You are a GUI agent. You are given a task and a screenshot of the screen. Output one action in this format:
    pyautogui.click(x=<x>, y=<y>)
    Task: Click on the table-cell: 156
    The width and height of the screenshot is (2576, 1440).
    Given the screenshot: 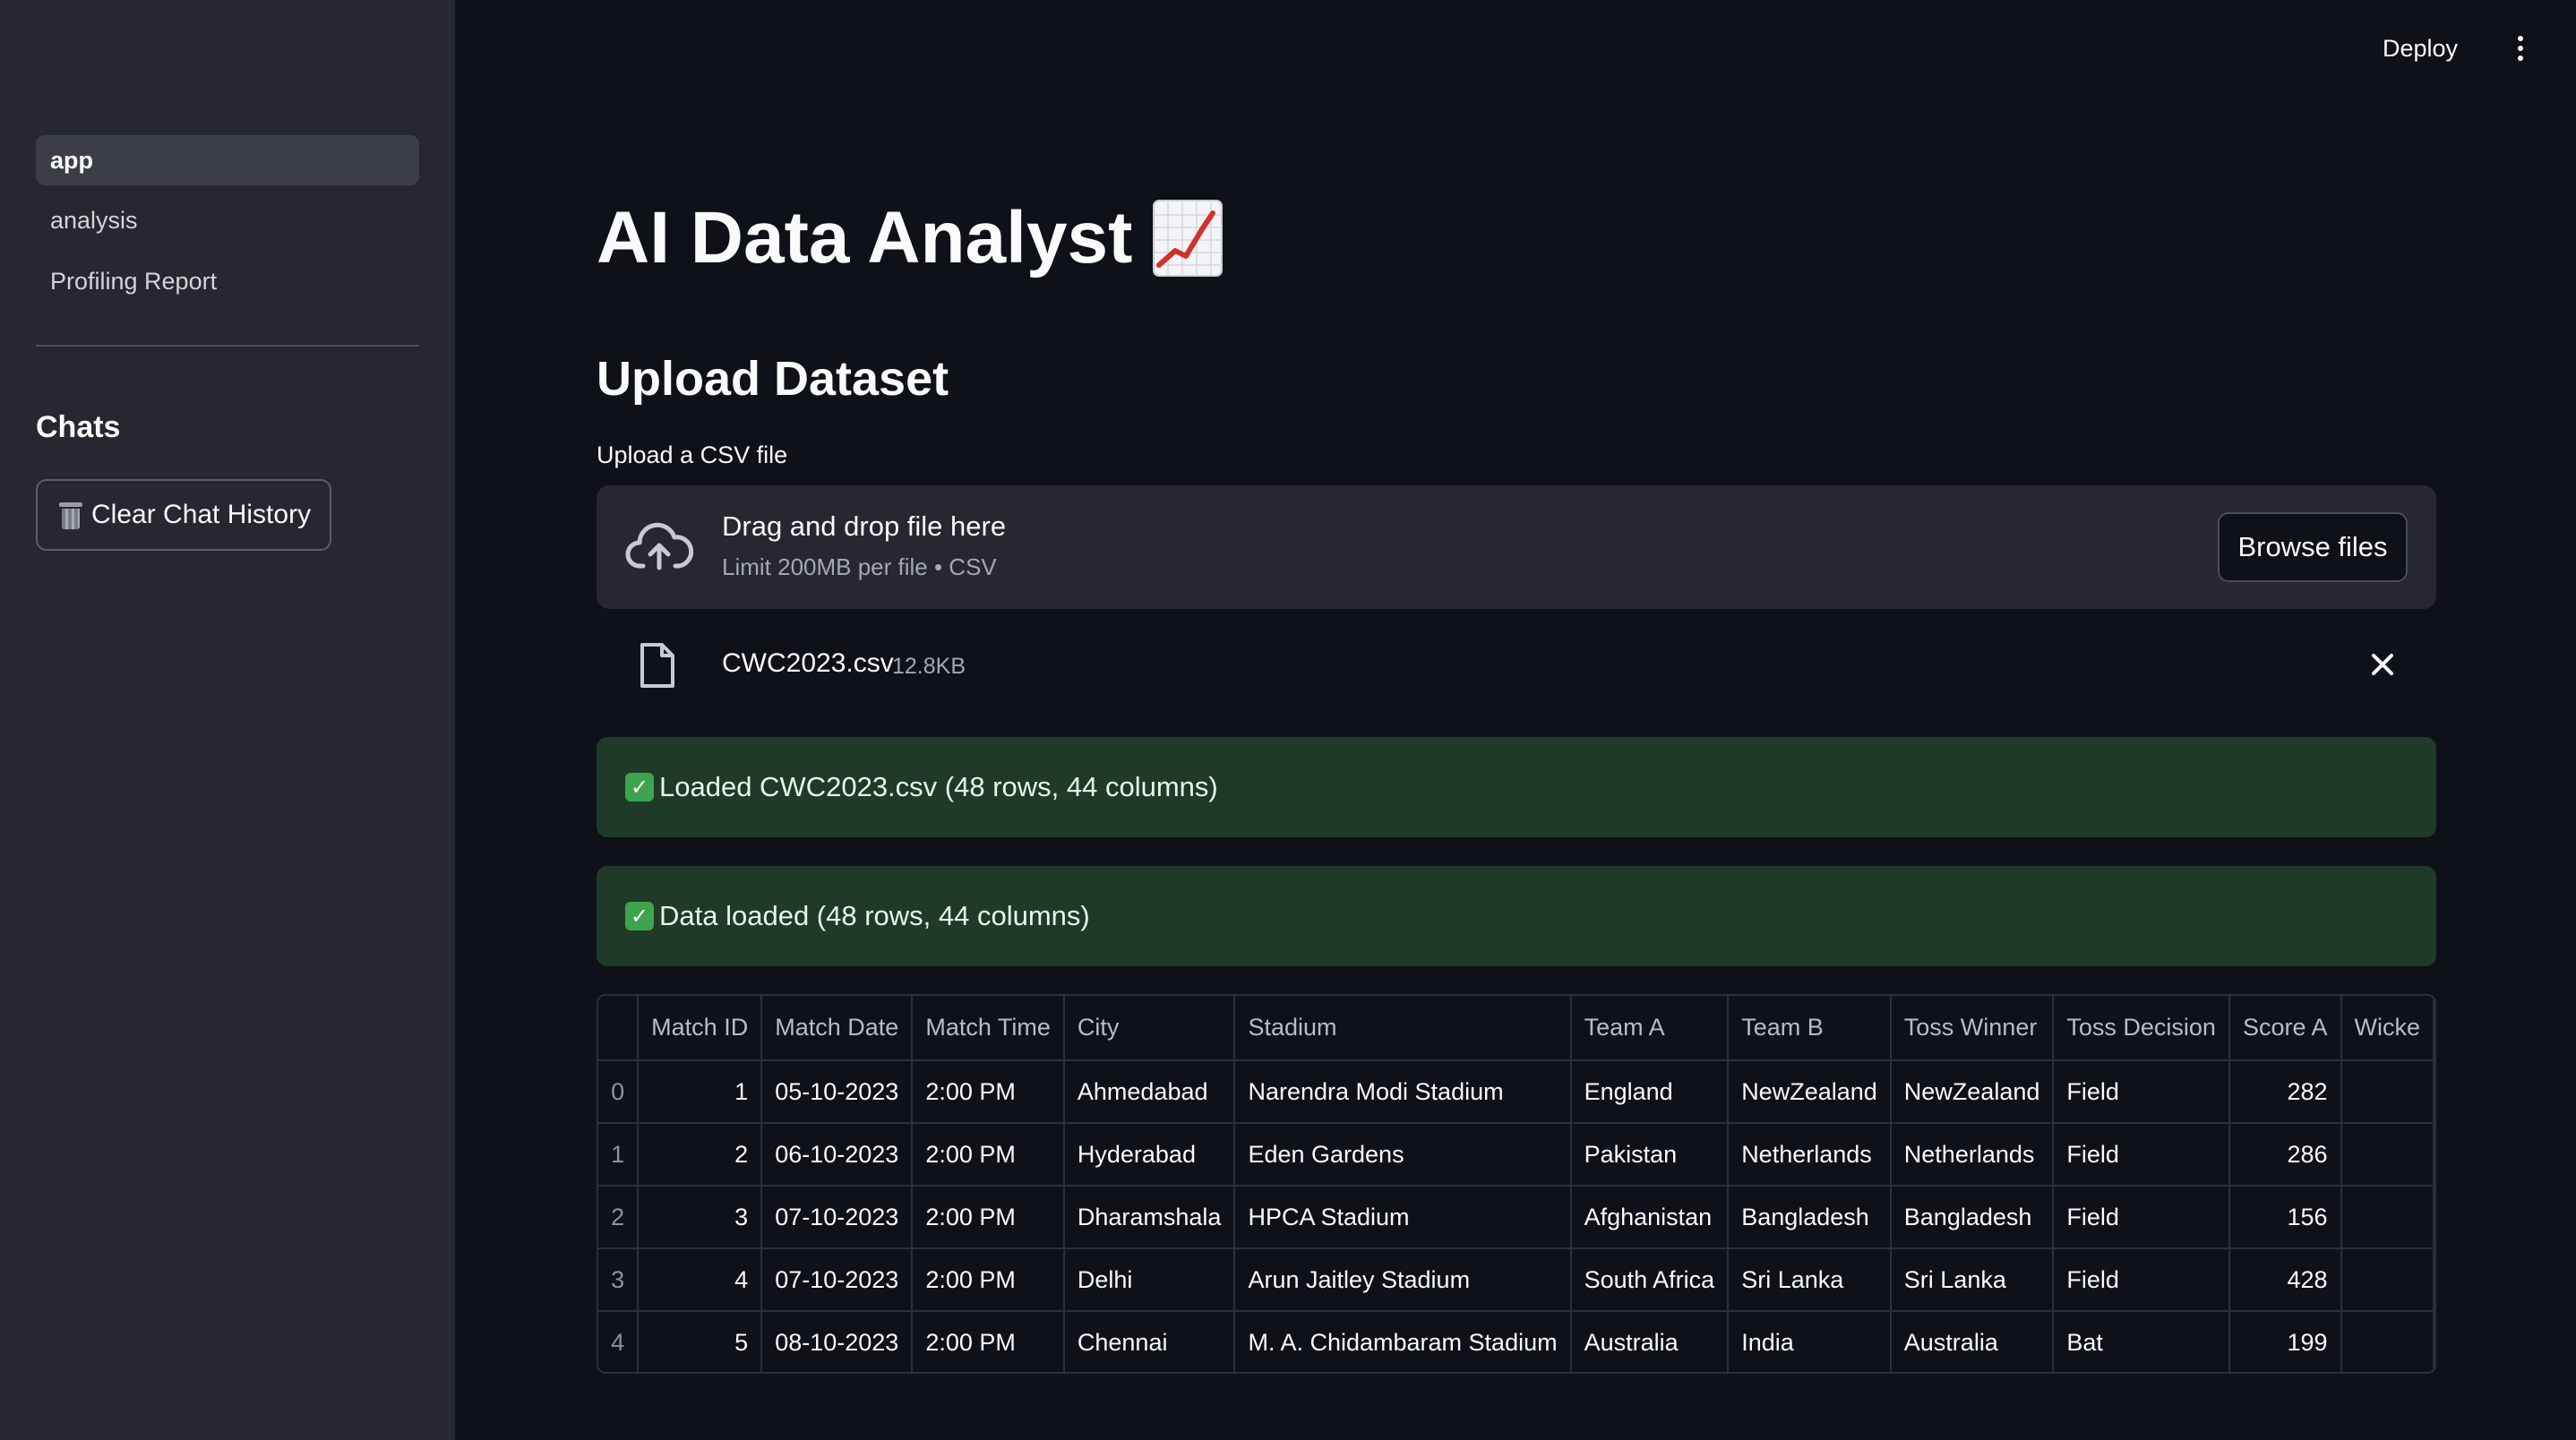 What is the action you would take?
    pyautogui.click(x=2285, y=1217)
    